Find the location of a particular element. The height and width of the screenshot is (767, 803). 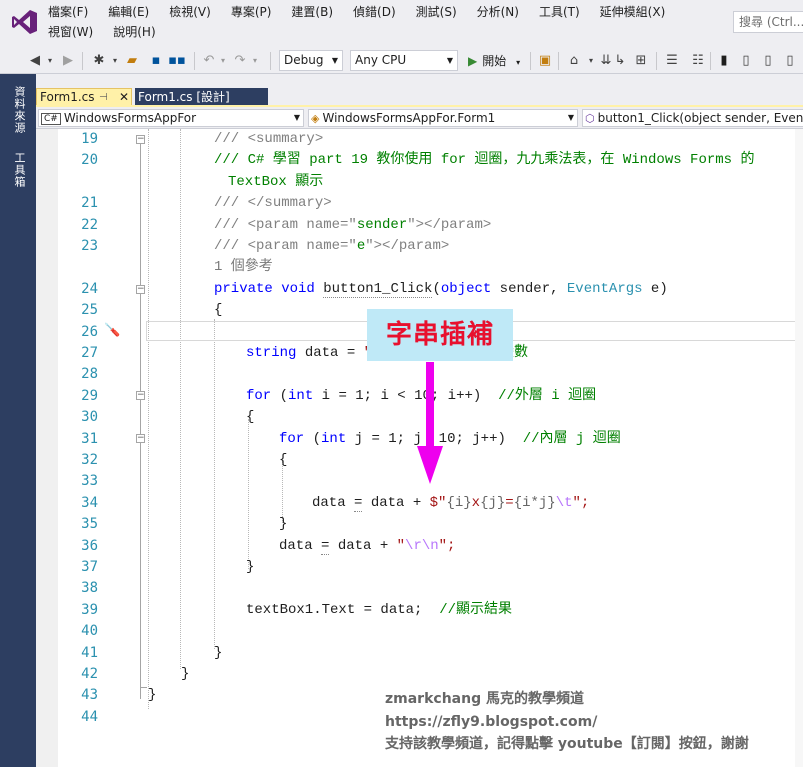

visual-studio-logo-icon is located at coordinates (24, 22).